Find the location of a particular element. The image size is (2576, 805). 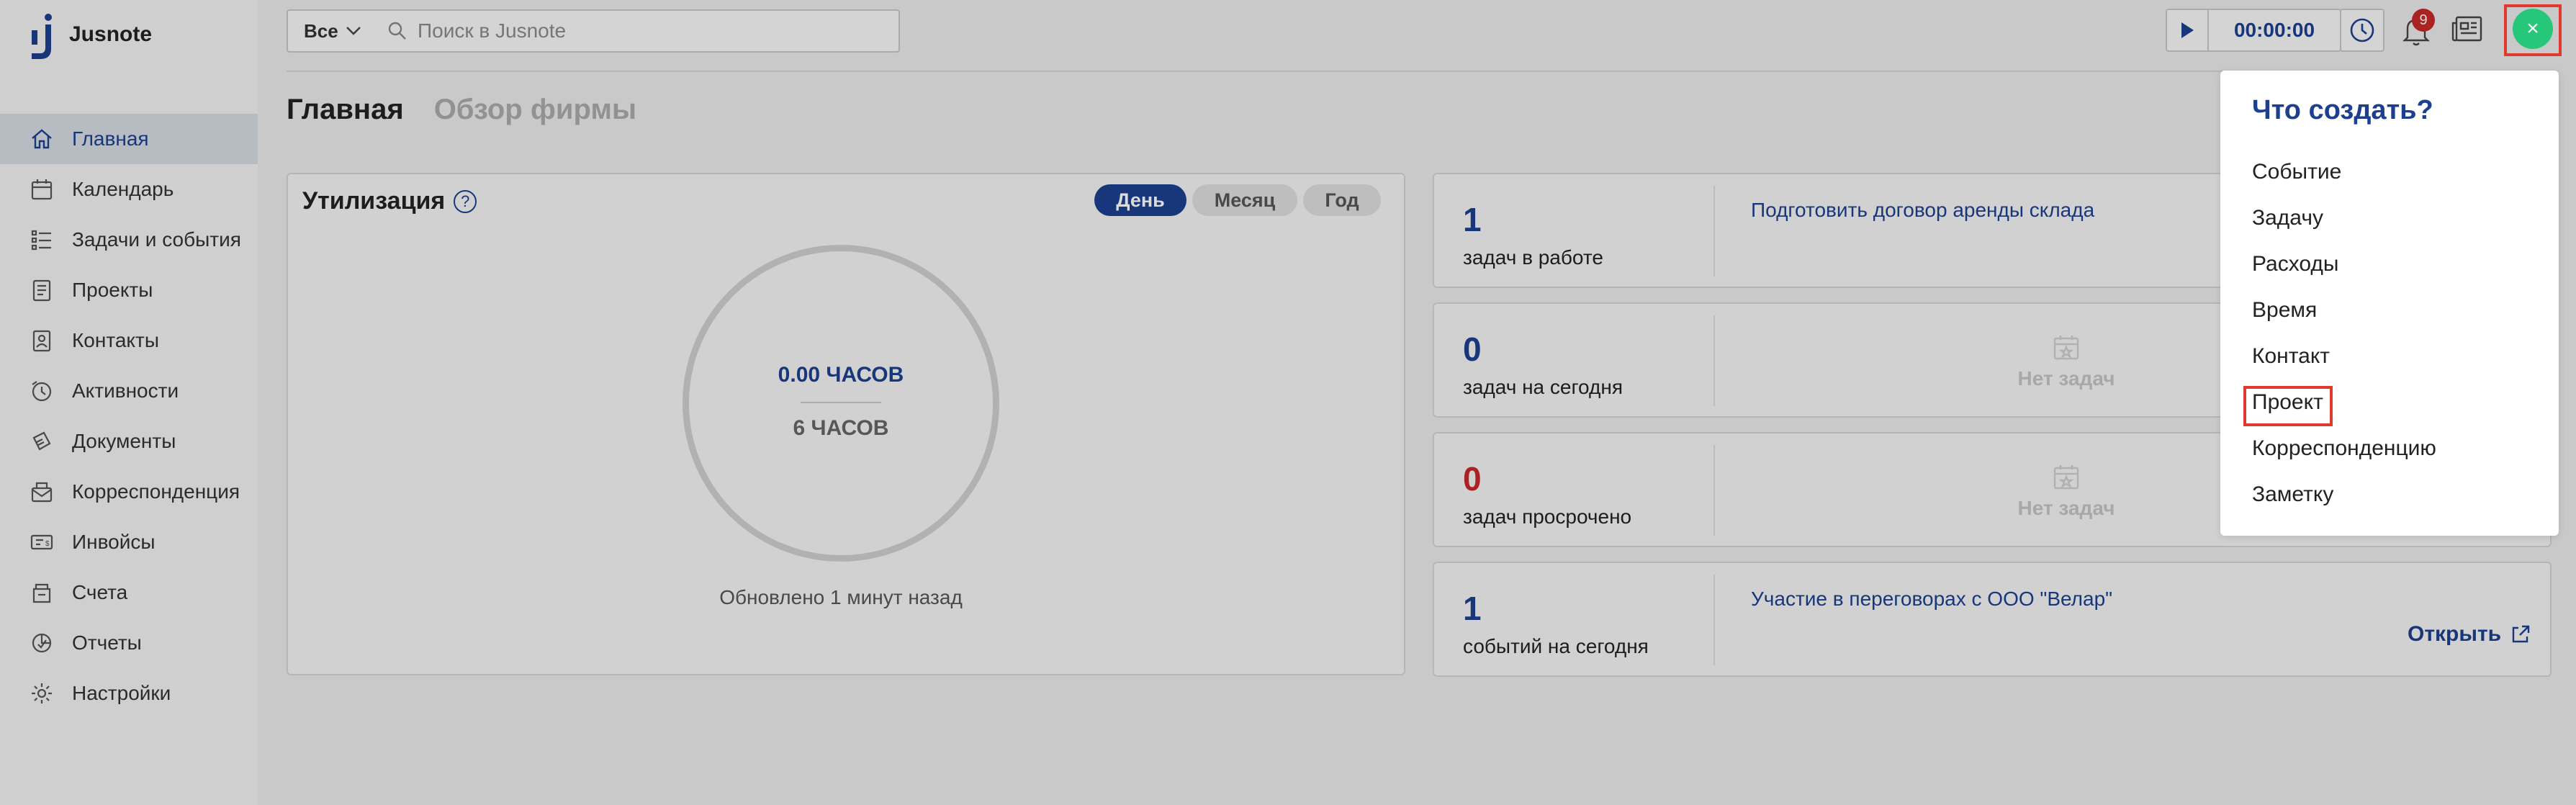

create-menu-item-event: Событие is located at coordinates (2296, 172).